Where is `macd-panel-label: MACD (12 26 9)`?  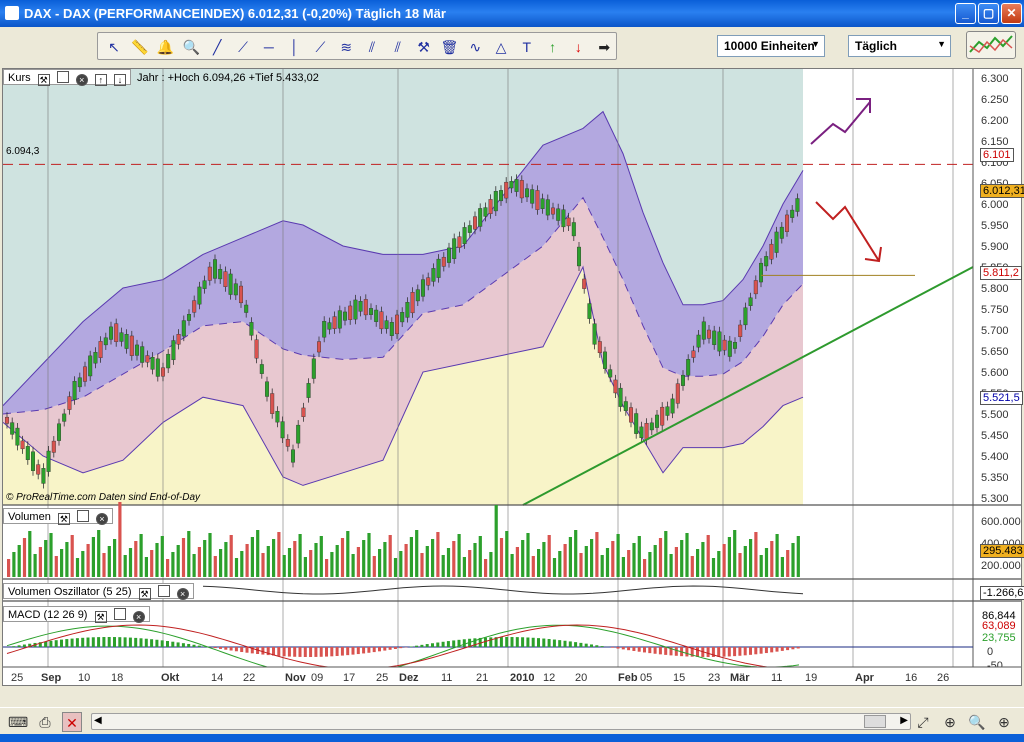
macd-panel-label: MACD (12 26 9) is located at coordinates (48, 615).